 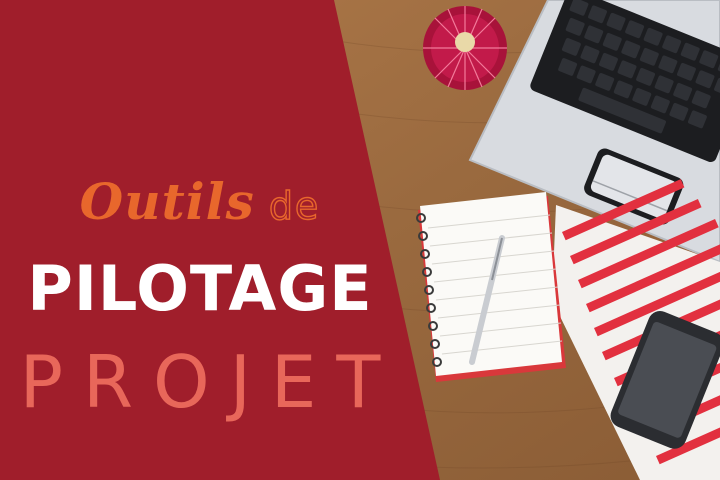 What do you see at coordinates (294, 205) in the screenshot?
I see `title-outline-word: de` at bounding box center [294, 205].